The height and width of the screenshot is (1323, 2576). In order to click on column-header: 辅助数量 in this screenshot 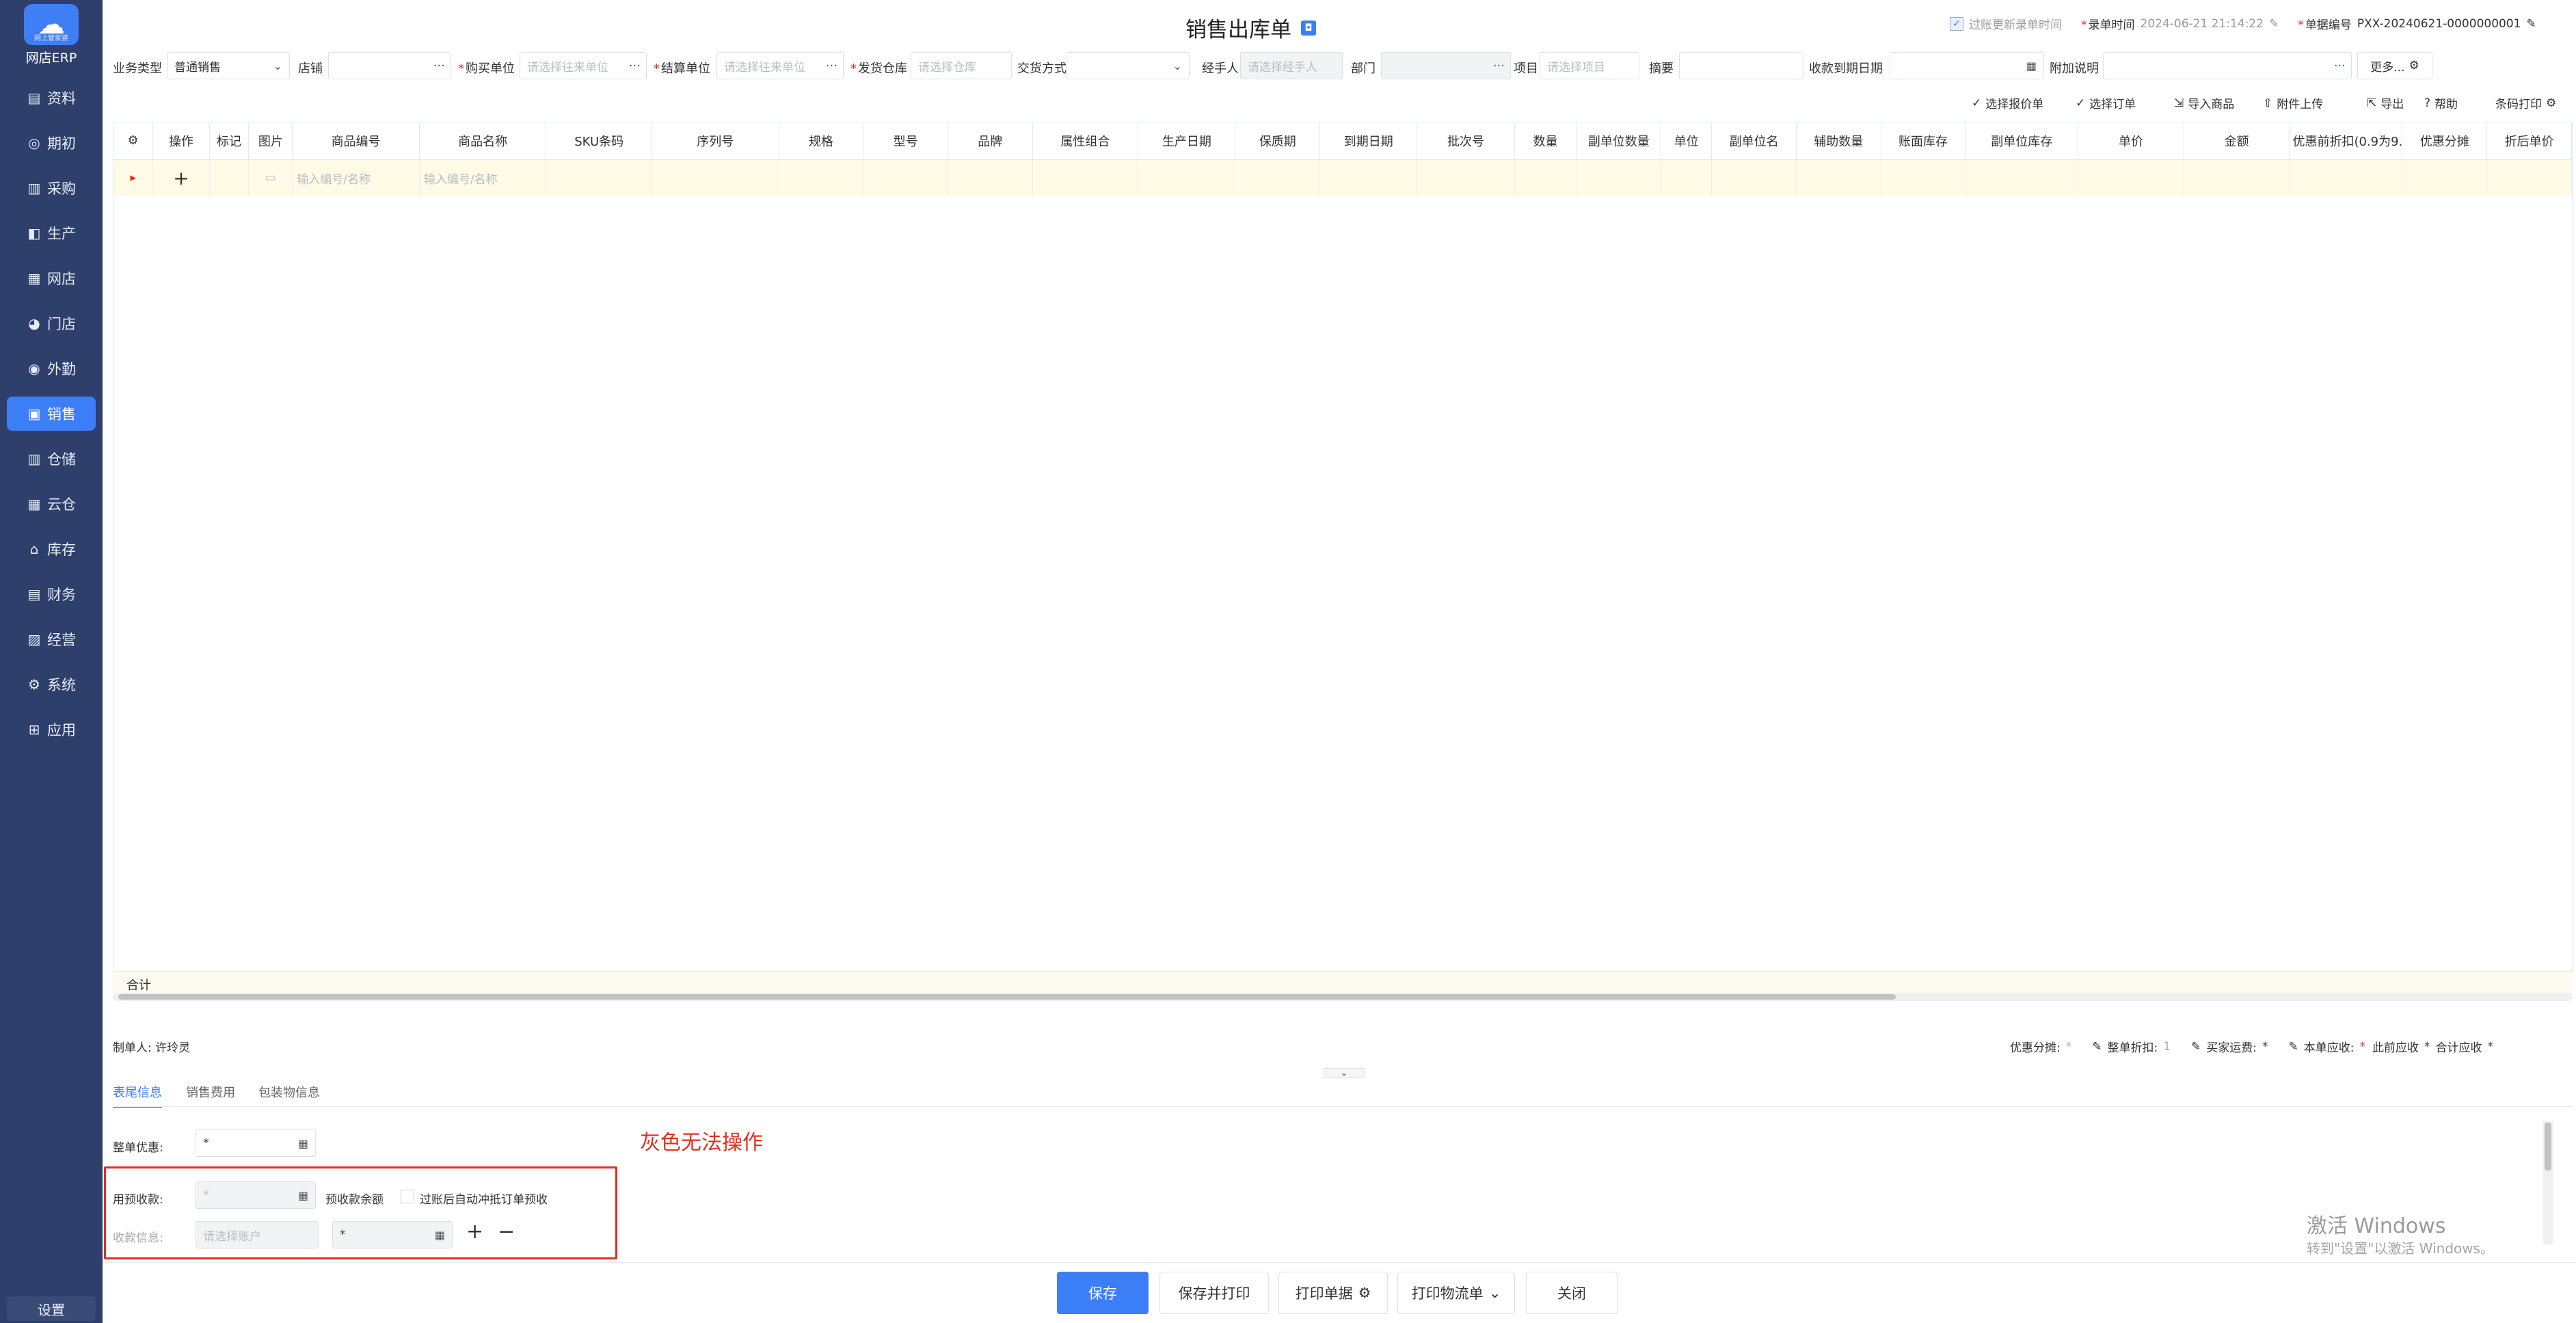, I will do `click(1838, 141)`.